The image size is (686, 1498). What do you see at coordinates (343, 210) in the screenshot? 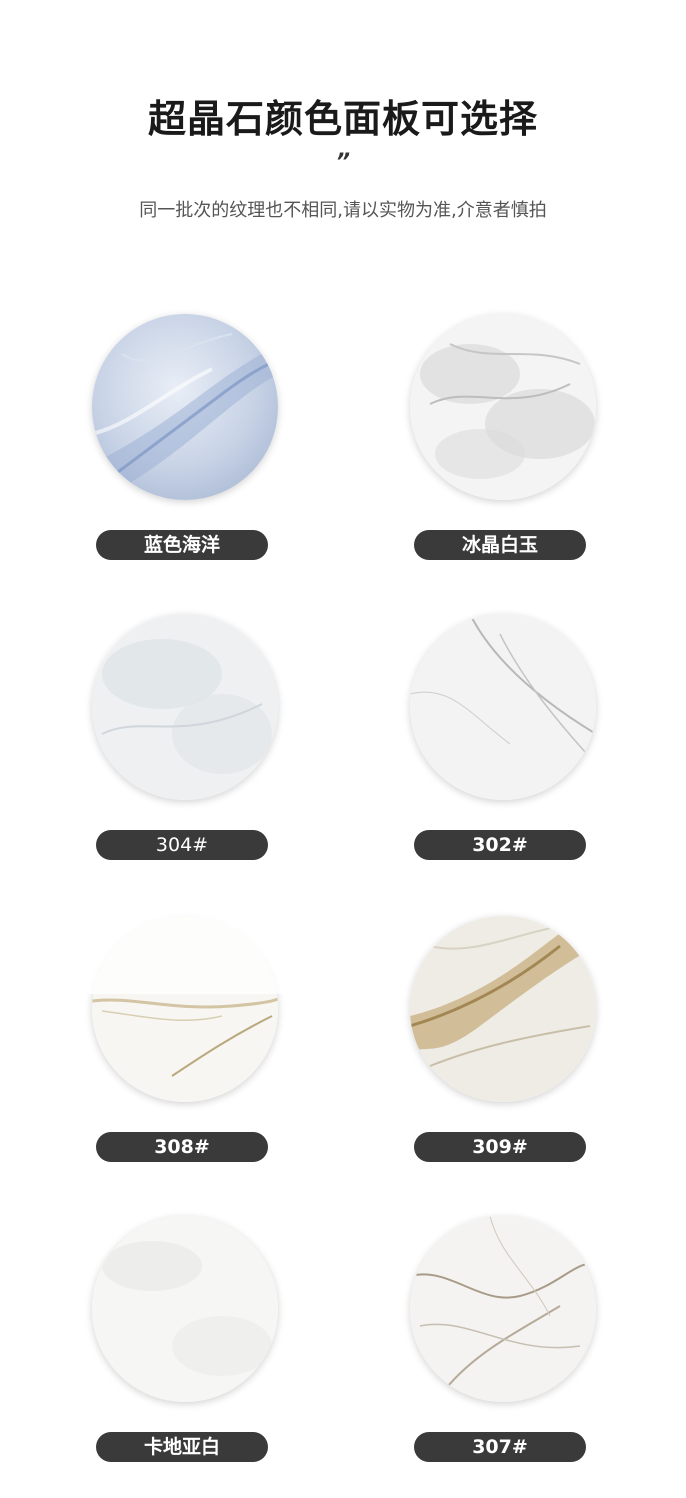
I see `page-subtitle: 同一批次的纹理也不相同,请以实物为准,介意者慎拍` at bounding box center [343, 210].